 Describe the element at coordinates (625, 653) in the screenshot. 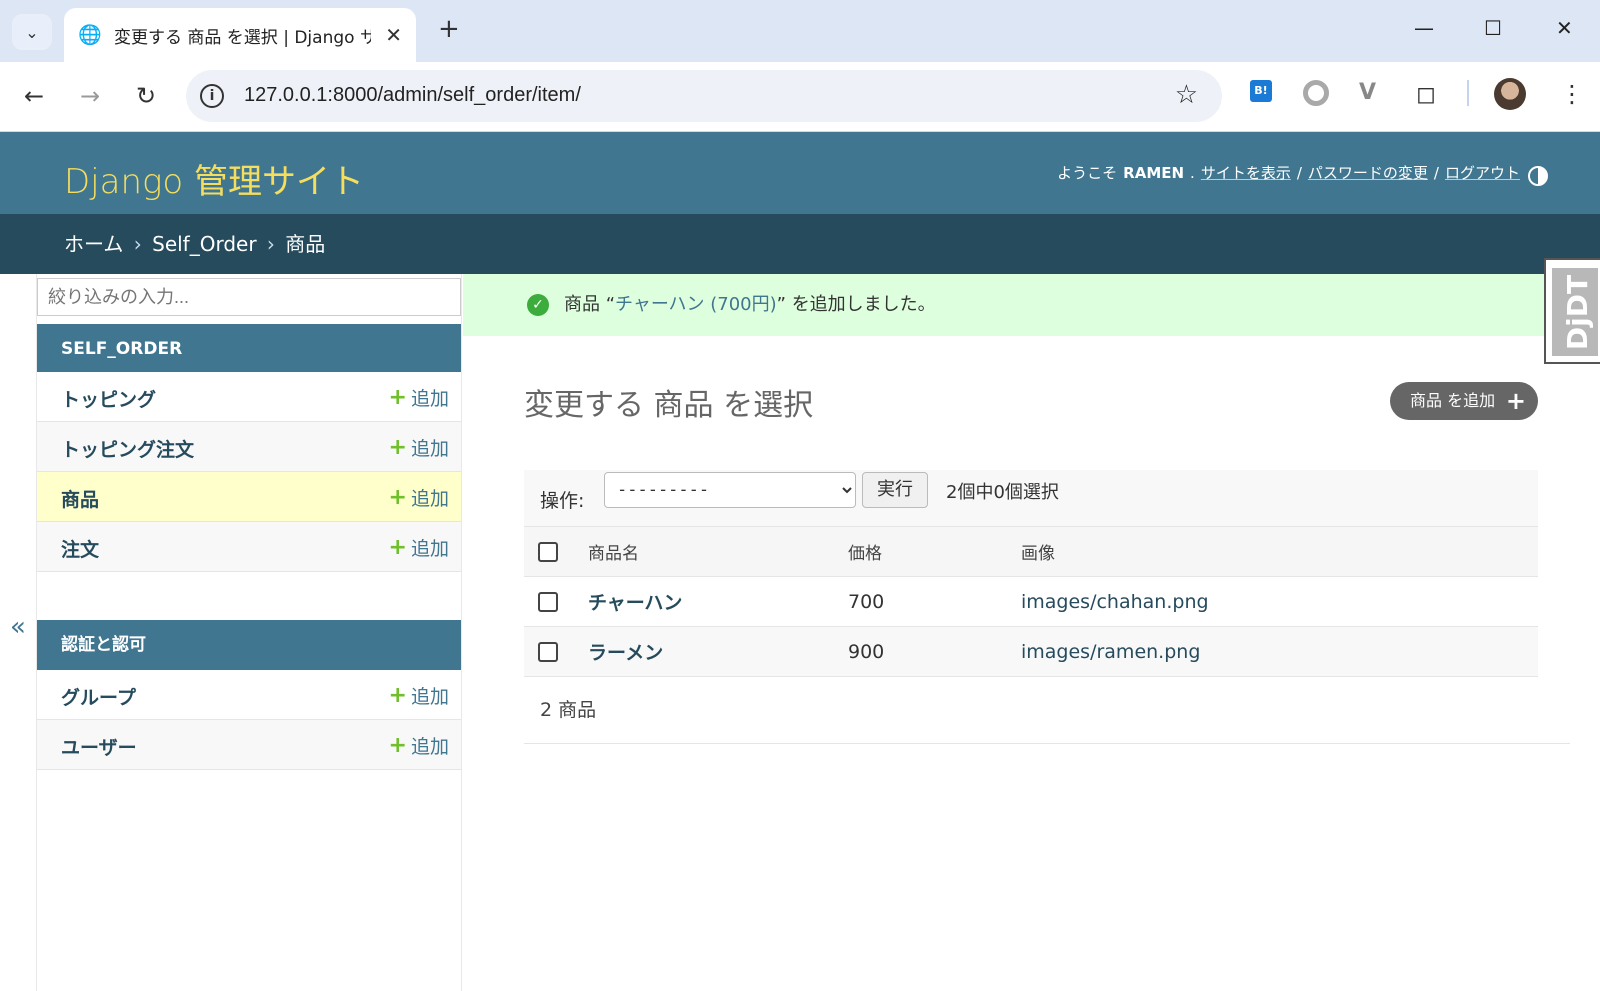

I see `item-name-link: ラーメン` at that location.